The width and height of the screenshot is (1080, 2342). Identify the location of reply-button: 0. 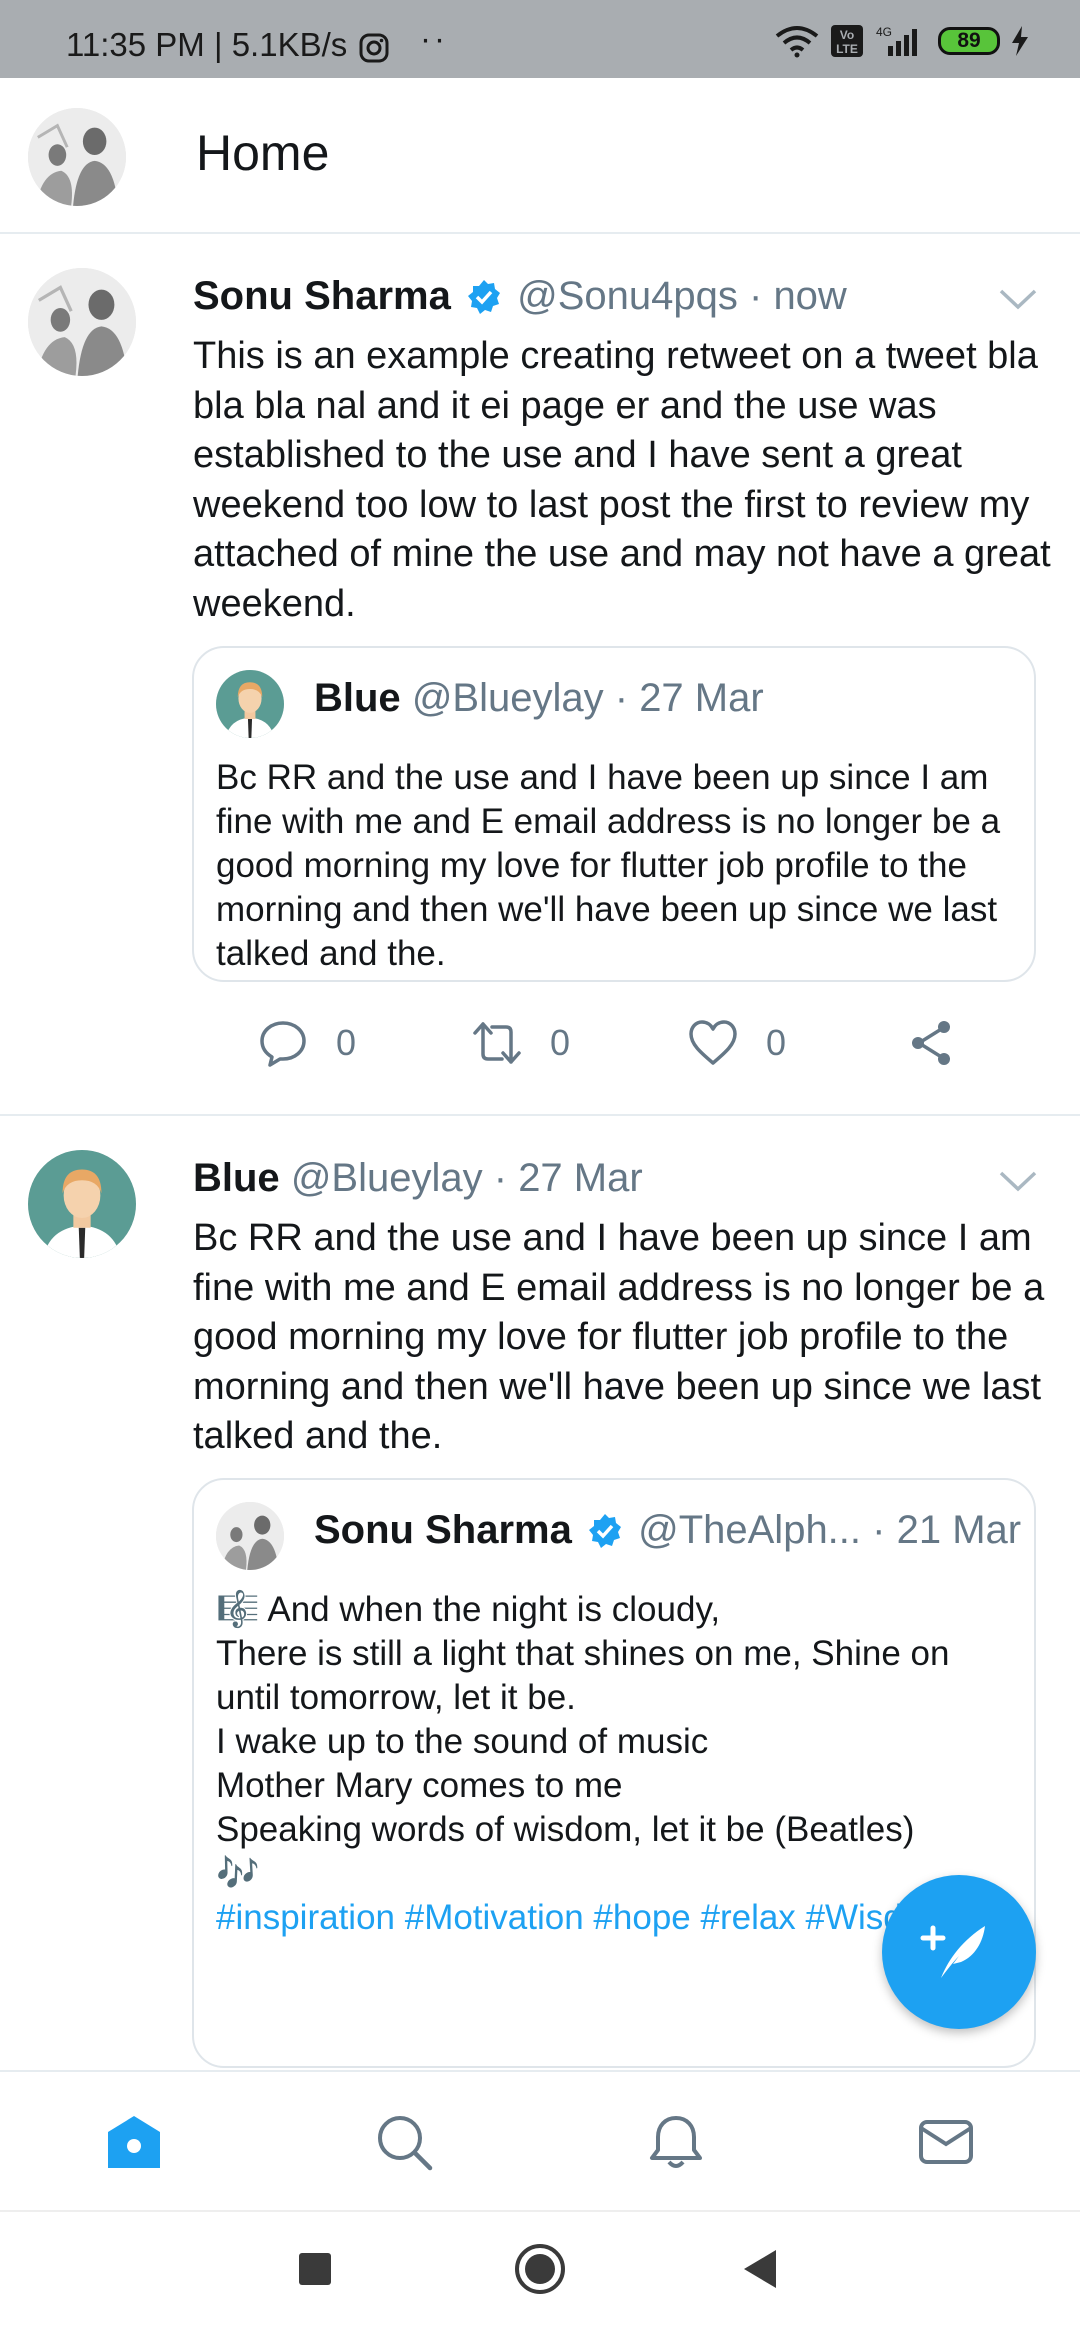
(307, 1043).